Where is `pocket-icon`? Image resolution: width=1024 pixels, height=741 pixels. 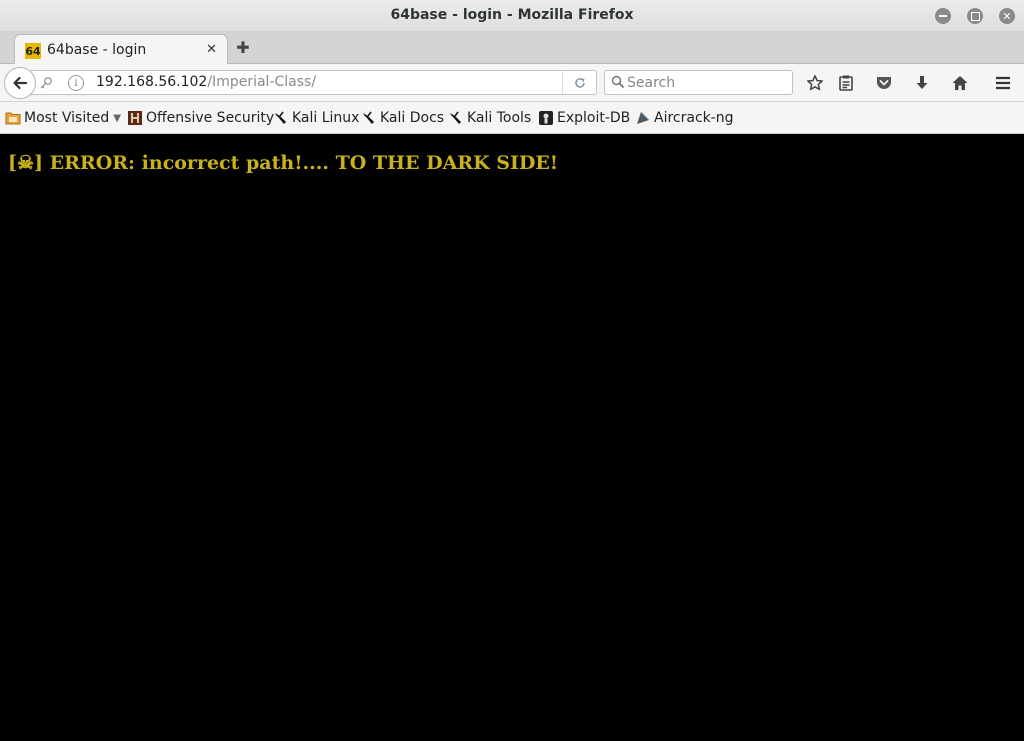
pocket-icon is located at coordinates (884, 83).